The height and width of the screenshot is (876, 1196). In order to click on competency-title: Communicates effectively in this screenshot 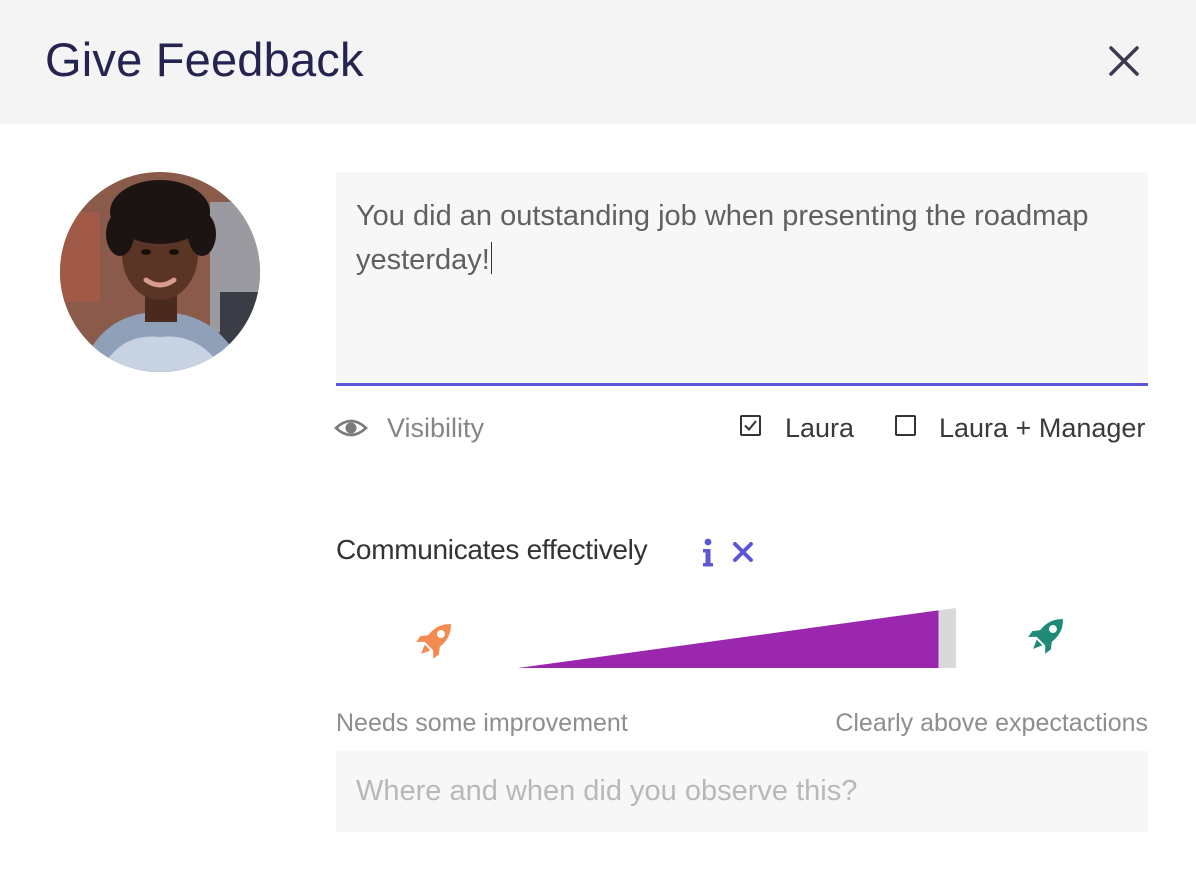, I will do `click(492, 549)`.